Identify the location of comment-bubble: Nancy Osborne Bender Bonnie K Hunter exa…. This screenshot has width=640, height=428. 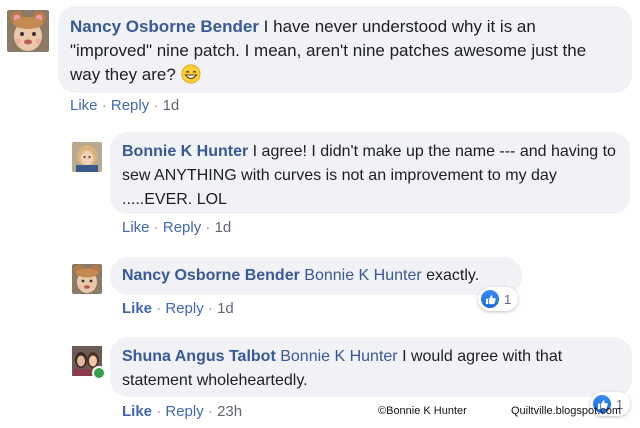
(316, 276).